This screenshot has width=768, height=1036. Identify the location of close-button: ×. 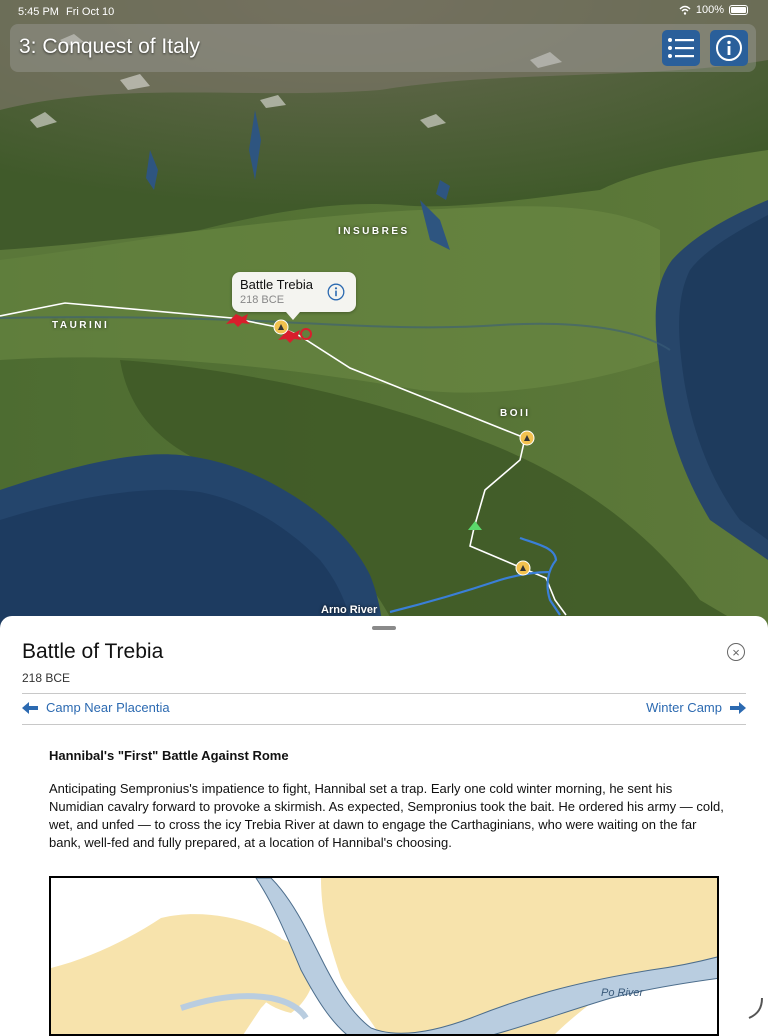
(736, 652).